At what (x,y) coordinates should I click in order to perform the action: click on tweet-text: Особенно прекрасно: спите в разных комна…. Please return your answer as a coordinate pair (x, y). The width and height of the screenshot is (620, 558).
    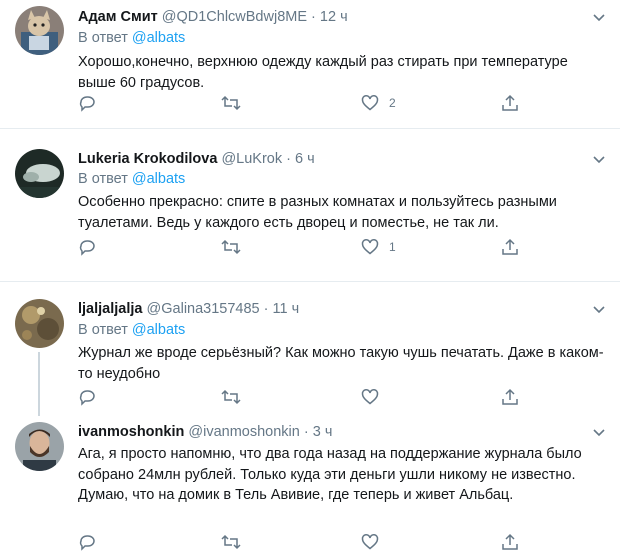
    Looking at the image, I should click on (317, 212).